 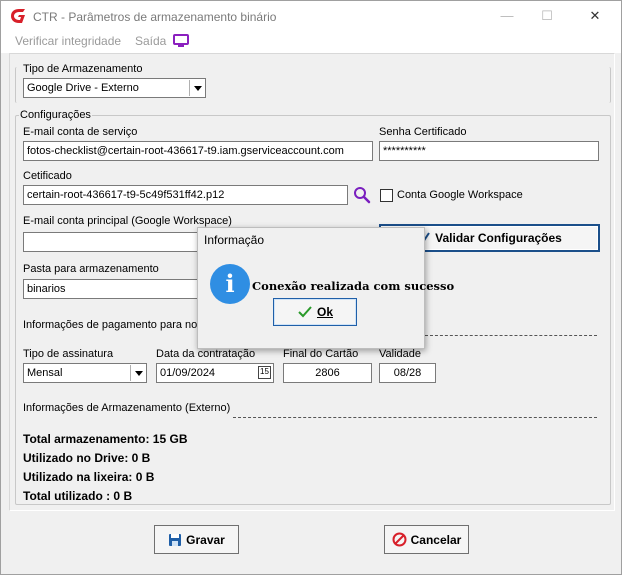 What do you see at coordinates (68, 41) in the screenshot?
I see `menu-verificar-integridade: Verificar integridade` at bounding box center [68, 41].